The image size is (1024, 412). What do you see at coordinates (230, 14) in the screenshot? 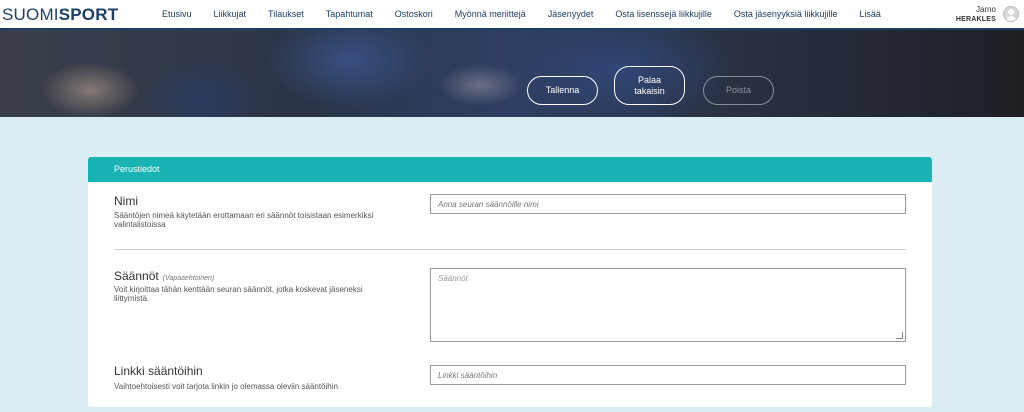
I see `nav-item-liikkujat: Liikkujat` at bounding box center [230, 14].